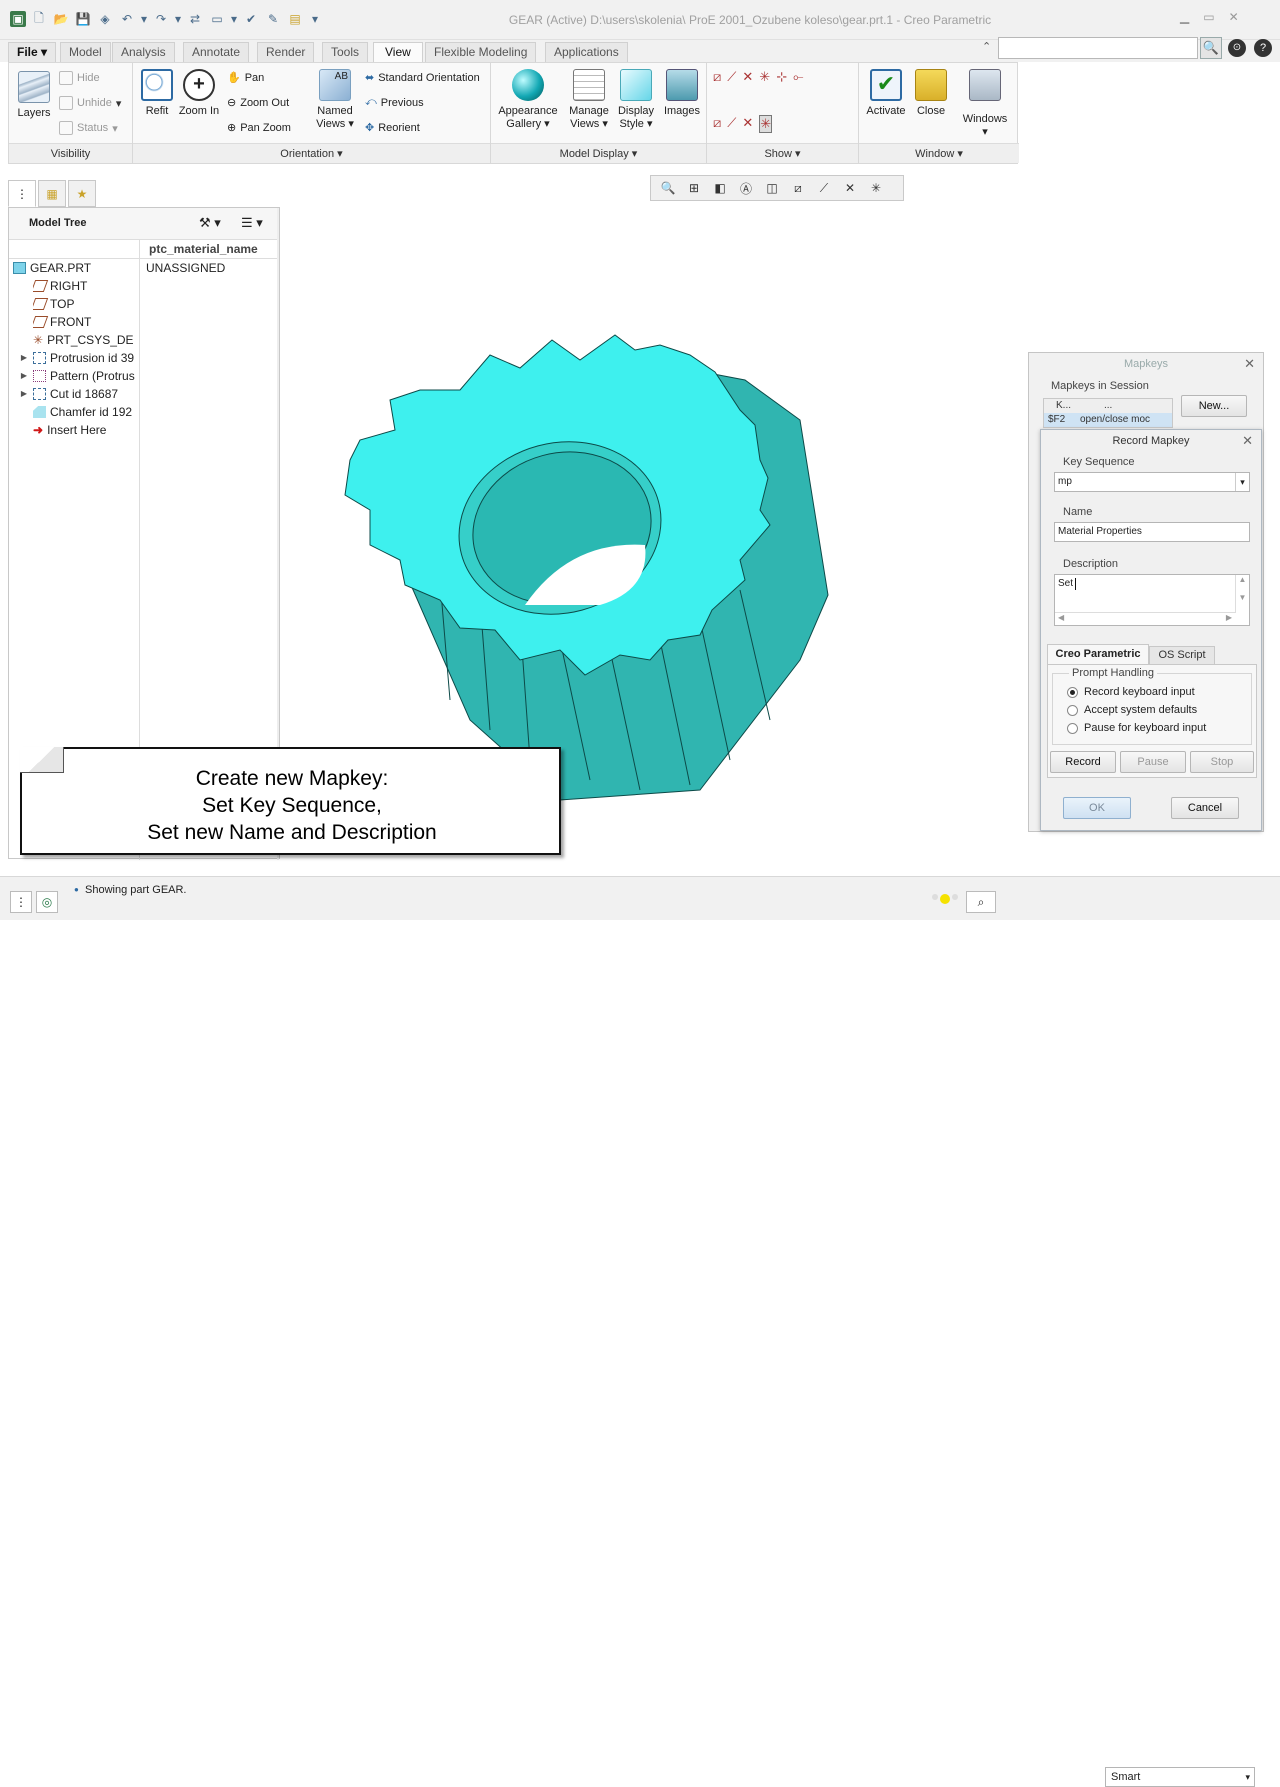 This screenshot has height=1787, width=1280. What do you see at coordinates (144, 340) in the screenshot?
I see `tree-row-csys: ✳ PRT_CSYS_DE` at bounding box center [144, 340].